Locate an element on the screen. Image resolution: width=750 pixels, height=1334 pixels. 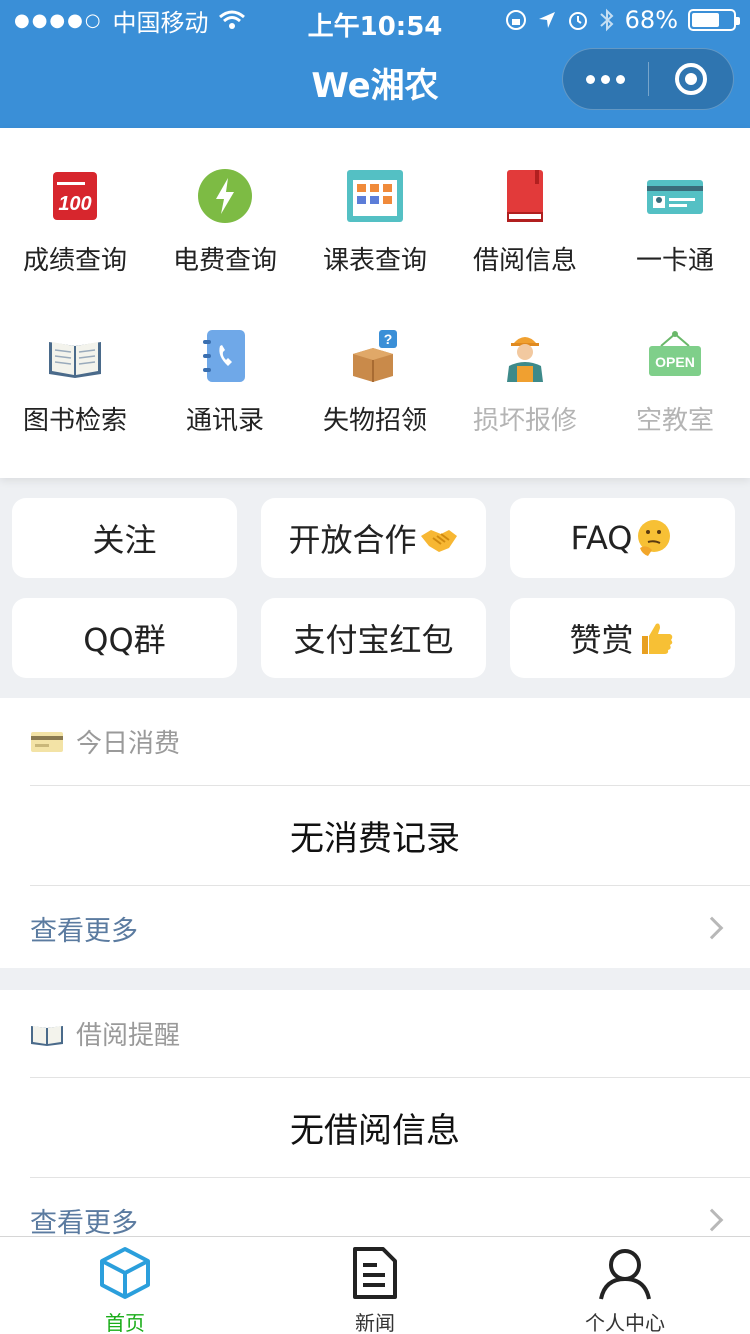
view-more-link: 查看更多 is located at coordinates (377, 928).